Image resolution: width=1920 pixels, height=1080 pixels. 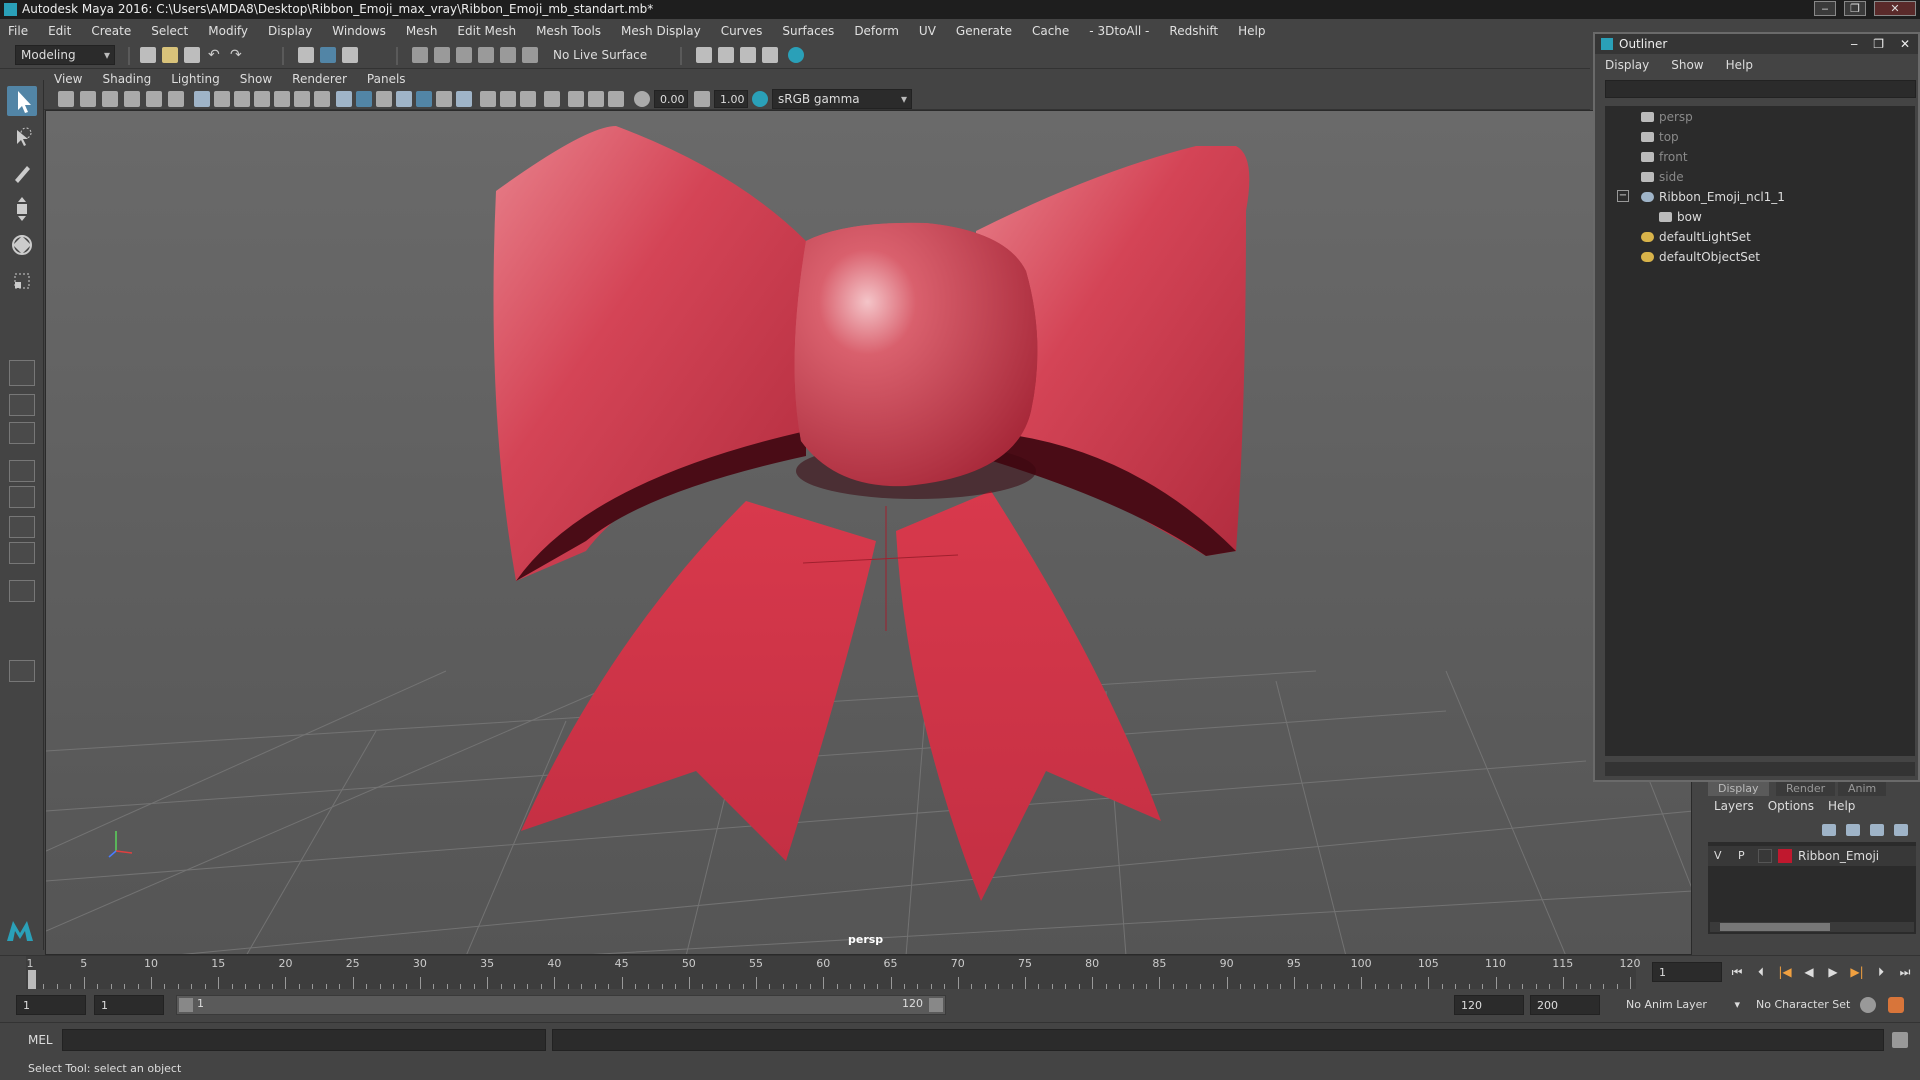 What do you see at coordinates (1050, 31) in the screenshot?
I see `menu-cache: Cache` at bounding box center [1050, 31].